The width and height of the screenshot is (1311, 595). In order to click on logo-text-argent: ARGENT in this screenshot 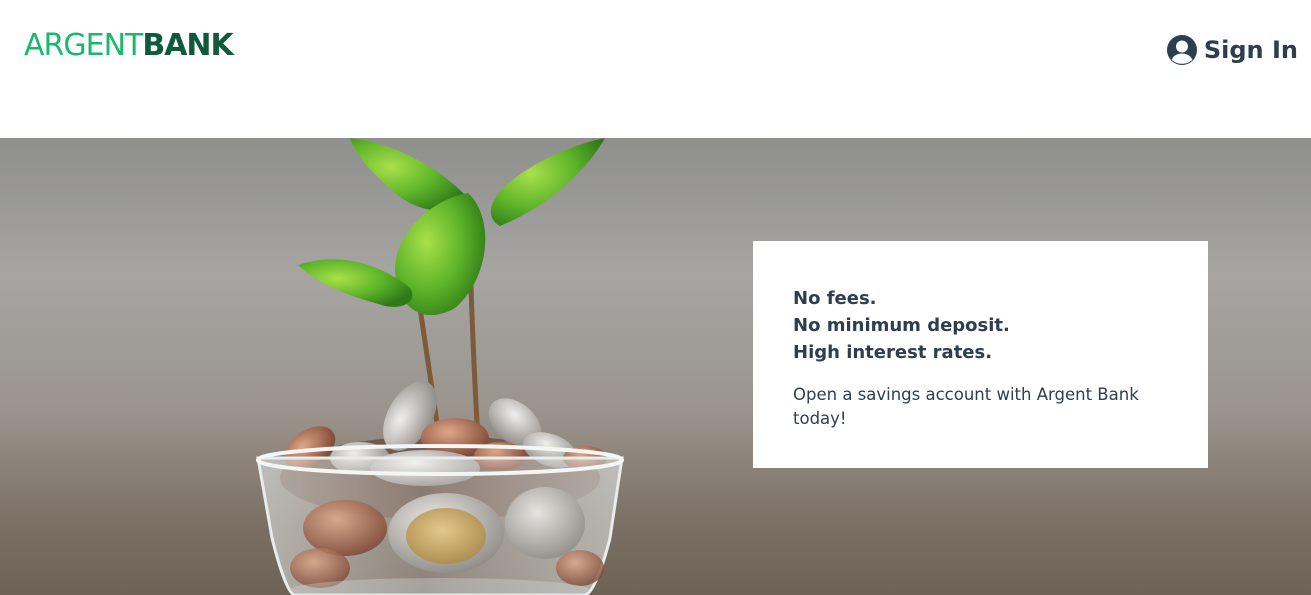, I will do `click(83, 45)`.